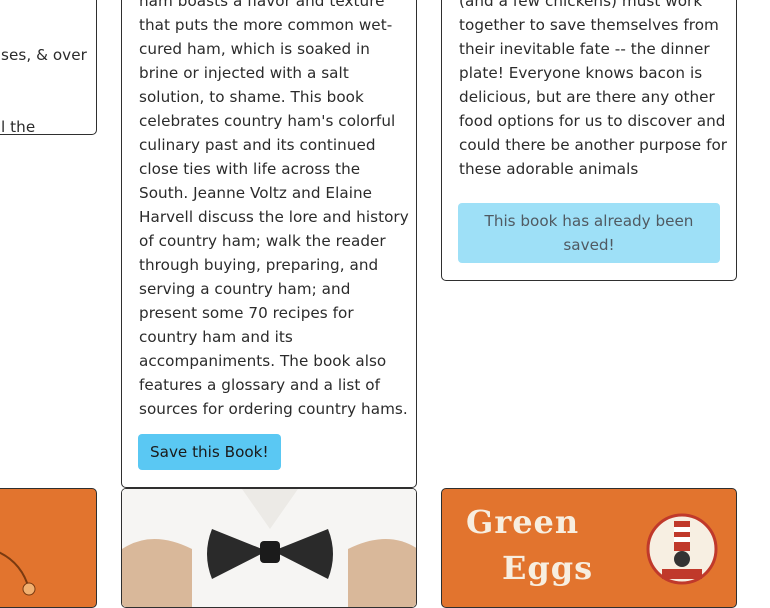  I want to click on description-line: culinary past and its continued, so click(257, 145).